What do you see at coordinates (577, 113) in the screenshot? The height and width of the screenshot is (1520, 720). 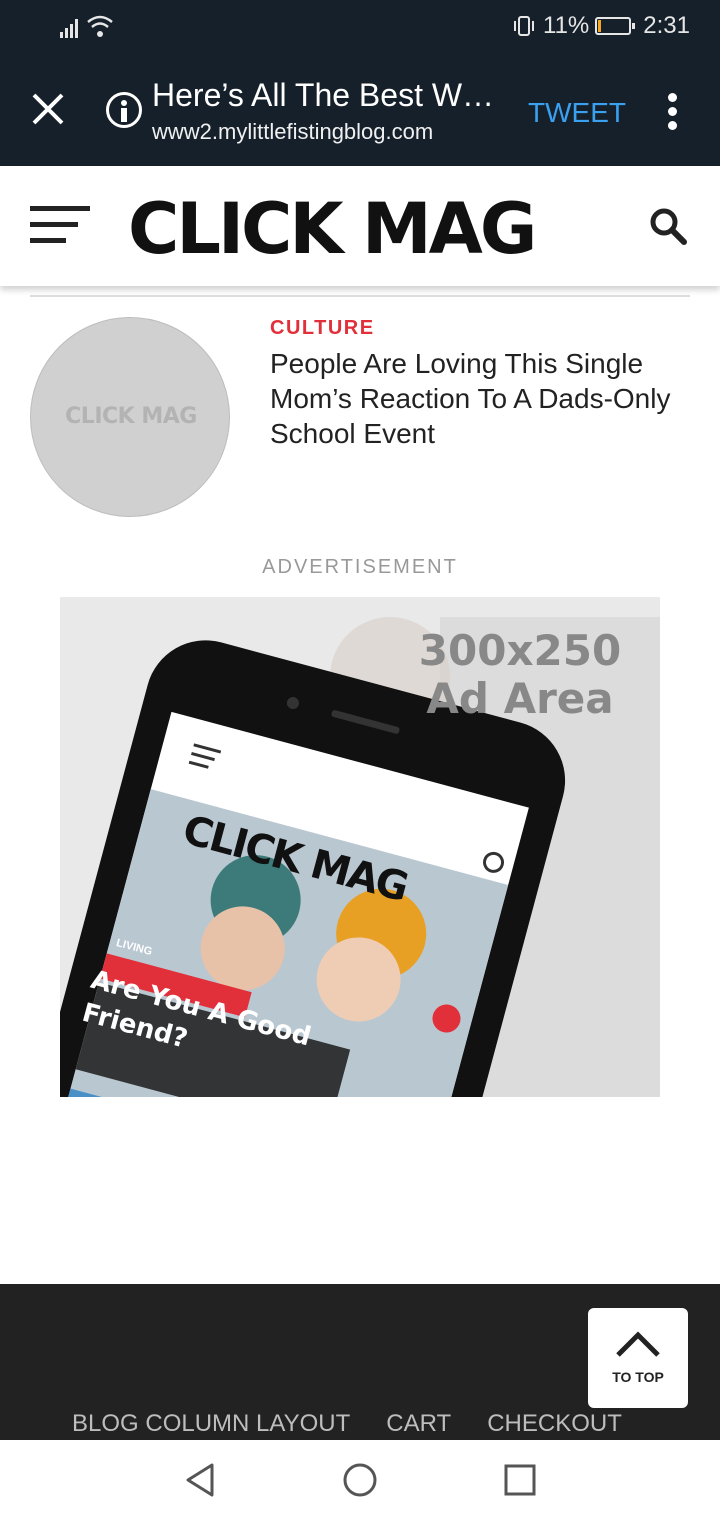 I see `tweet-button: TWEET` at bounding box center [577, 113].